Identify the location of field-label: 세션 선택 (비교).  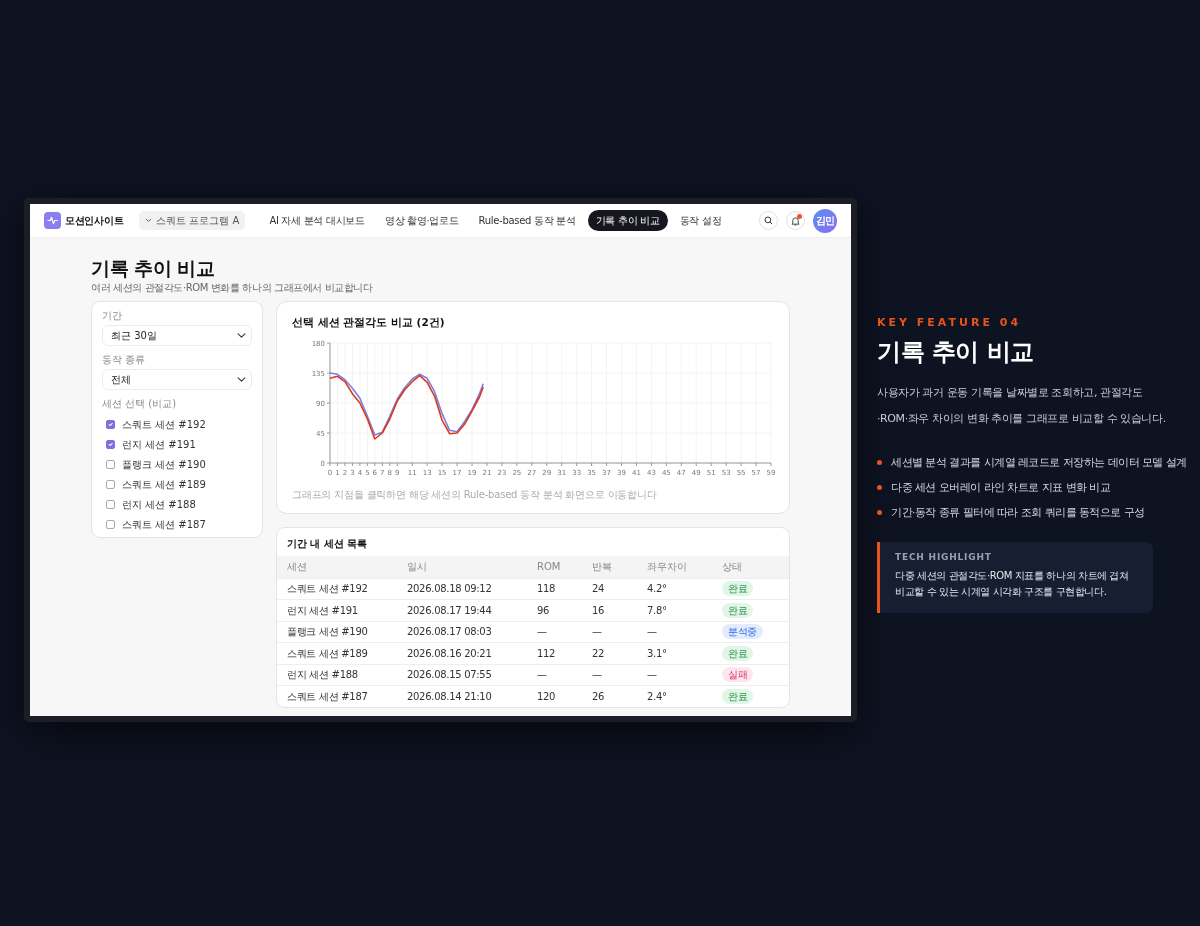
(140, 404).